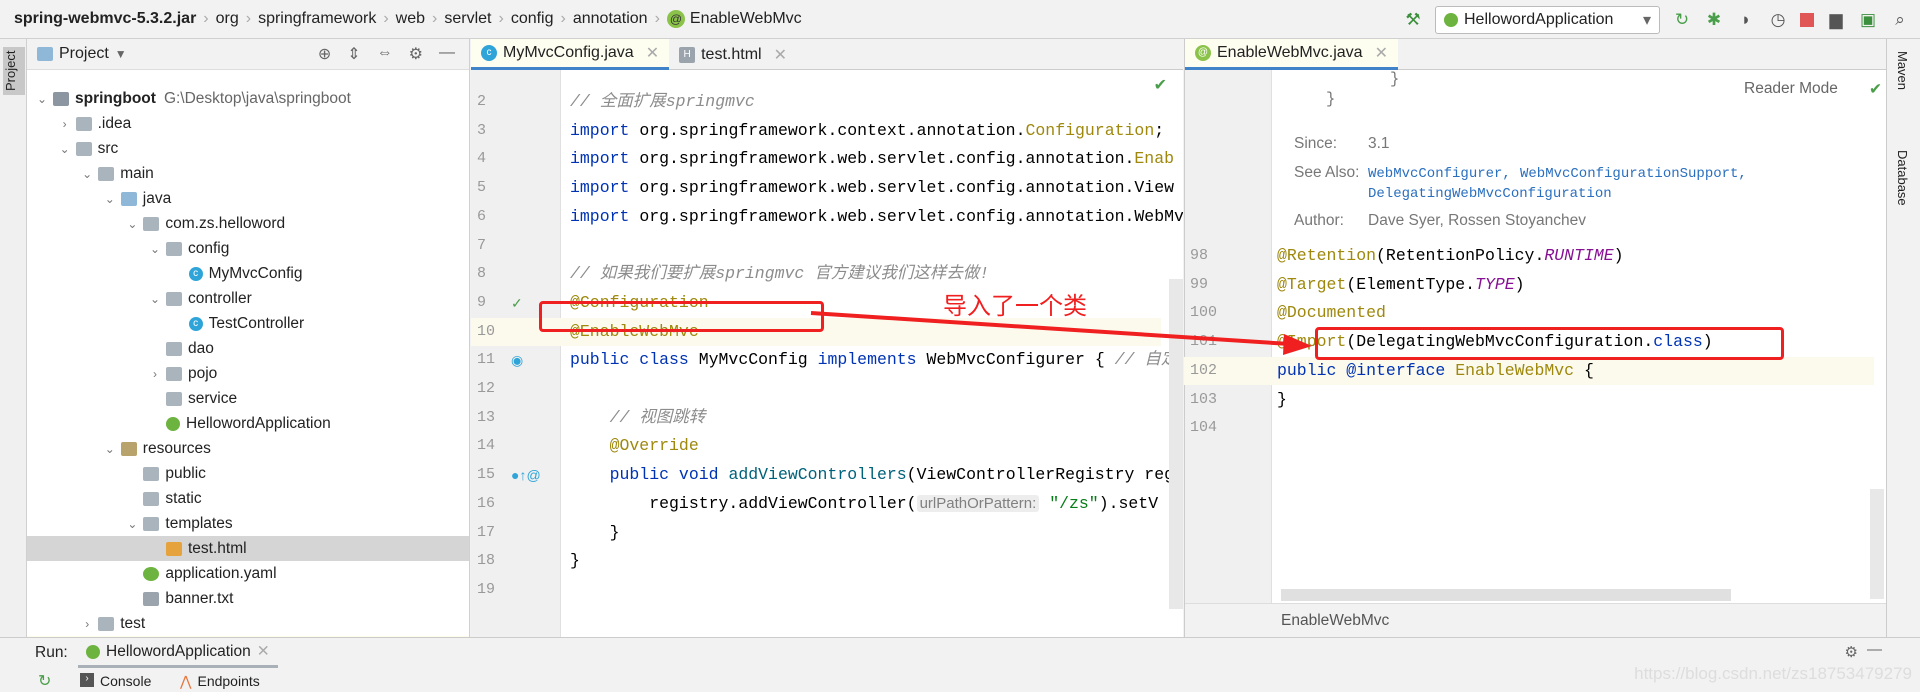  Describe the element at coordinates (1061, 333) in the screenshot. I see `annotation-arrow` at that location.